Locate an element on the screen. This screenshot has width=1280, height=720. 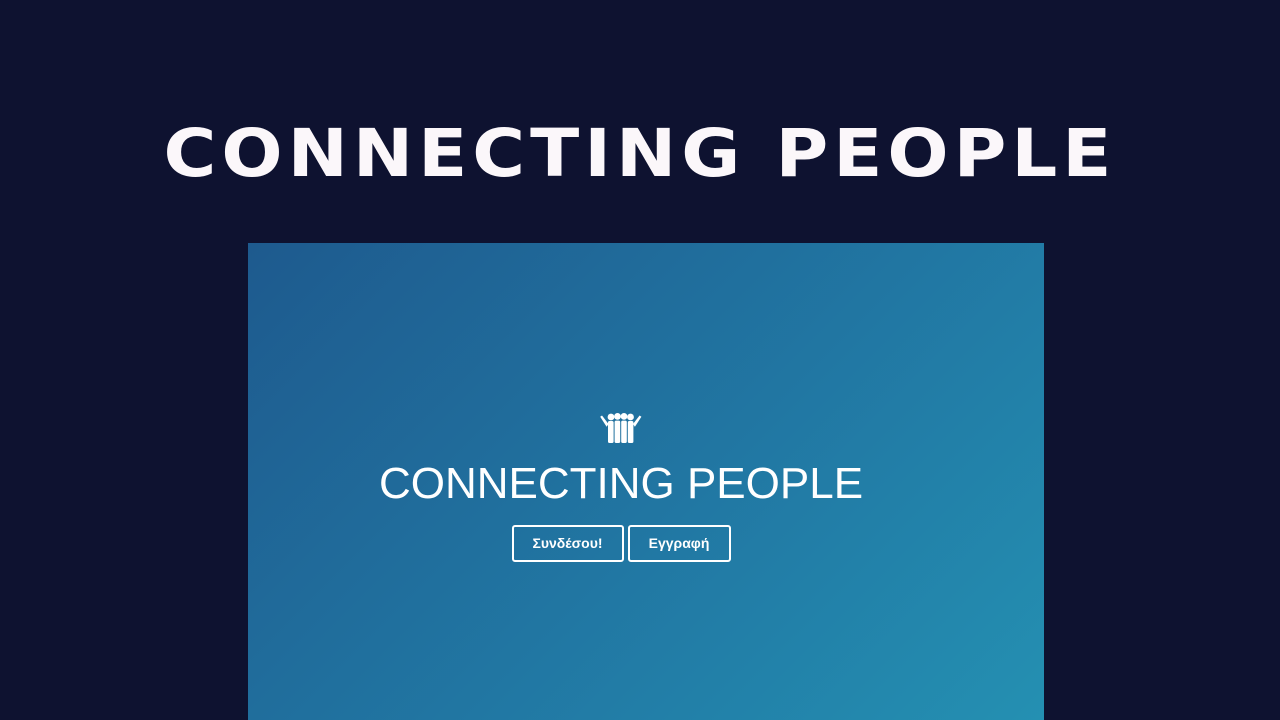
hero-buttons: Συνδέσου! Εγγραφή is located at coordinates (621, 543).